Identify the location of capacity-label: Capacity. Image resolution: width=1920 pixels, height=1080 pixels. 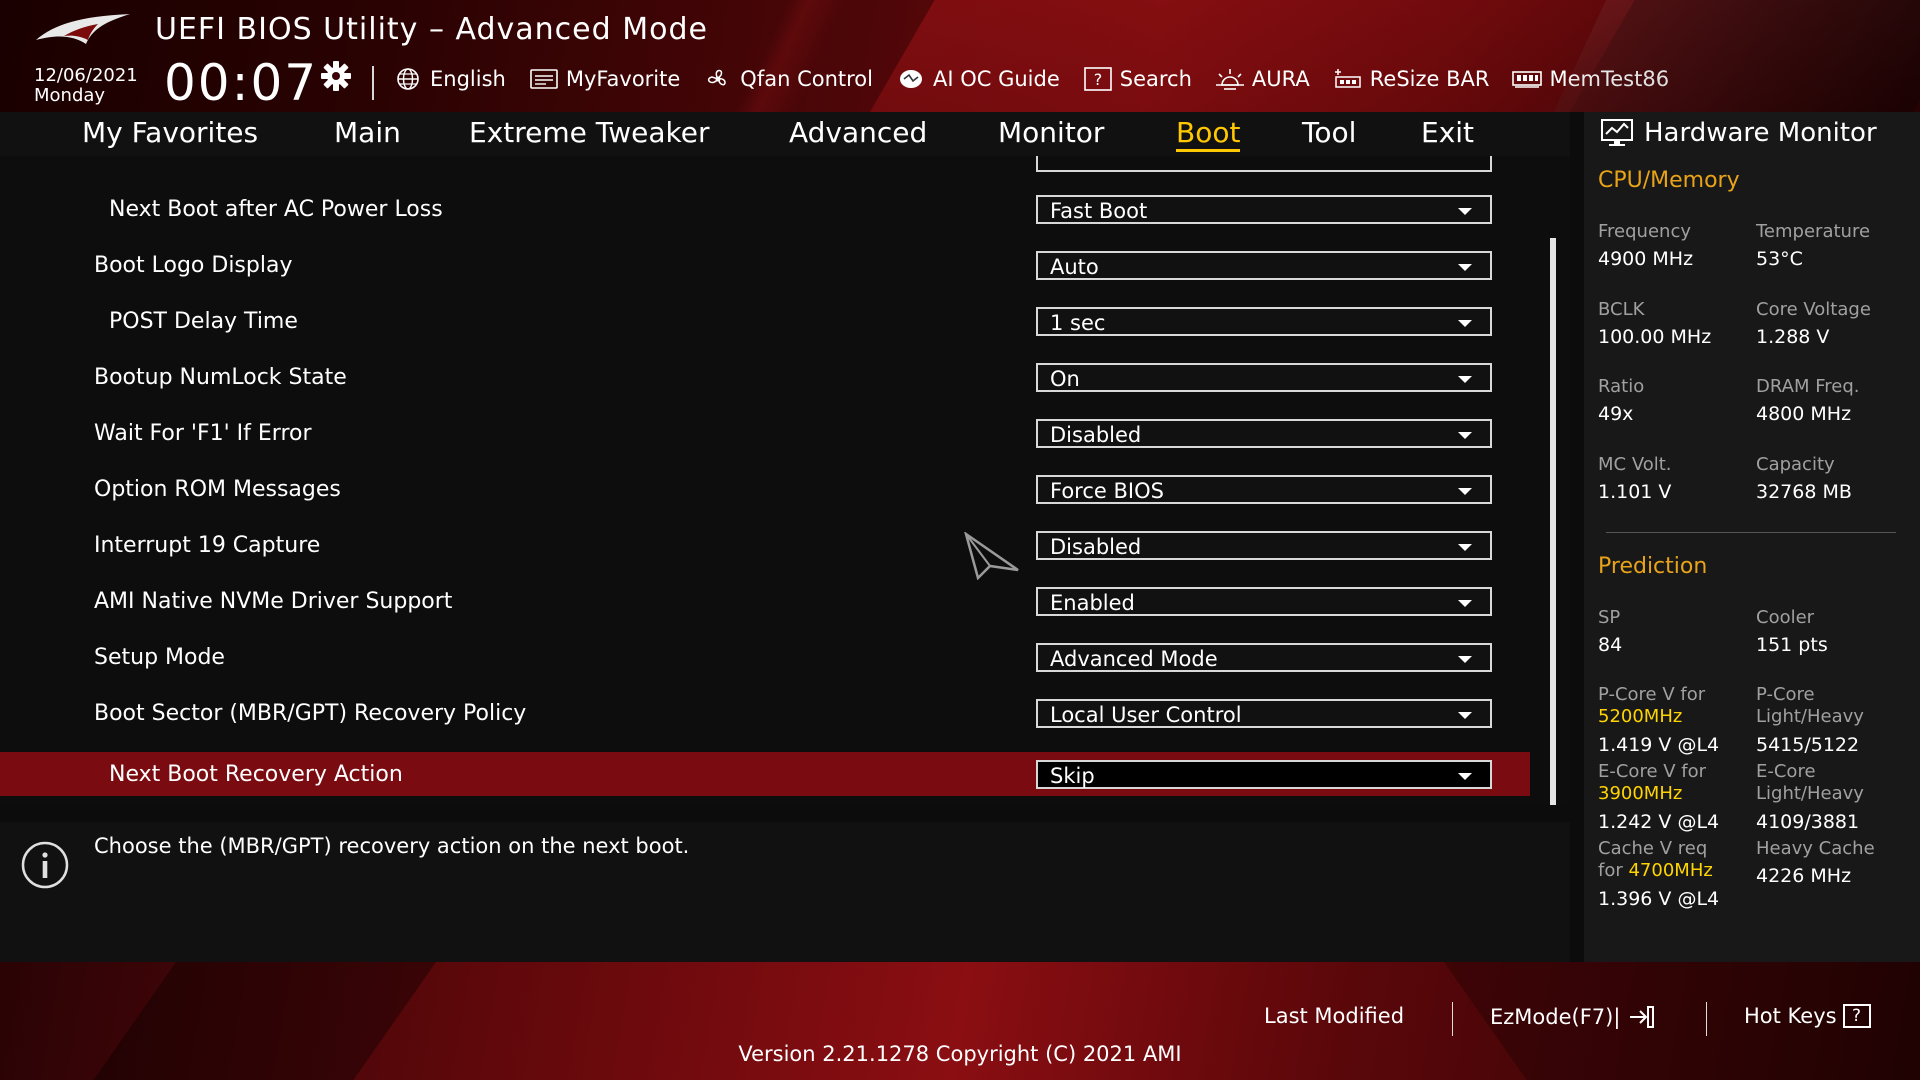
(1795, 464).